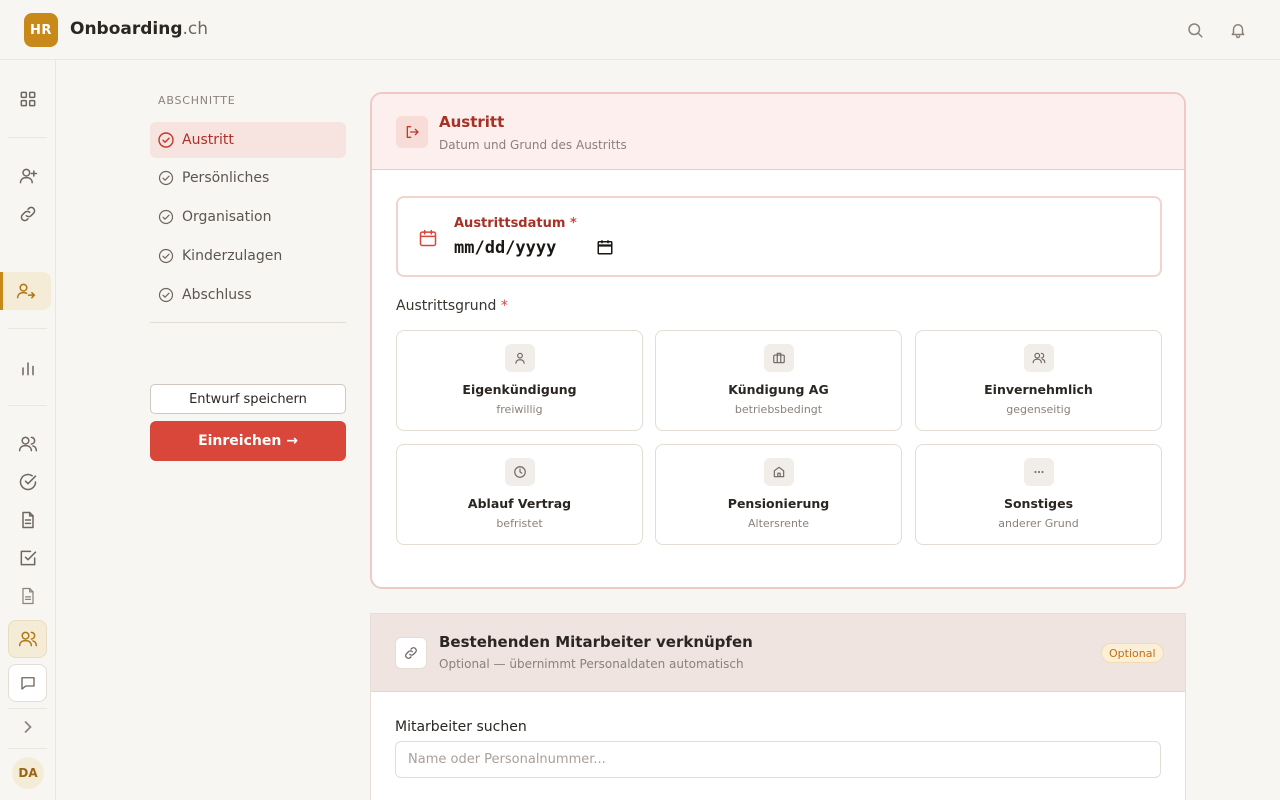 The image size is (1280, 800). What do you see at coordinates (778, 409) in the screenshot?
I see `reason-subtitle: betriebsbedingt` at bounding box center [778, 409].